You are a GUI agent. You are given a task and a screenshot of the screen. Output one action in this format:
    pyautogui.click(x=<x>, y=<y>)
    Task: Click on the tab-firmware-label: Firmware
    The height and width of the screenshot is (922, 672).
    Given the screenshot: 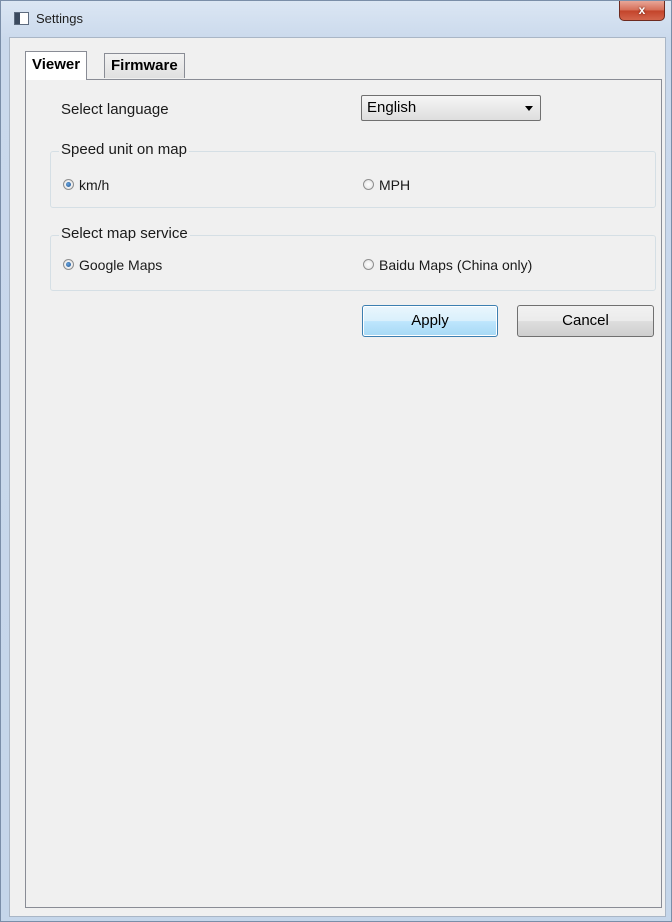 What is the action you would take?
    pyautogui.click(x=144, y=65)
    